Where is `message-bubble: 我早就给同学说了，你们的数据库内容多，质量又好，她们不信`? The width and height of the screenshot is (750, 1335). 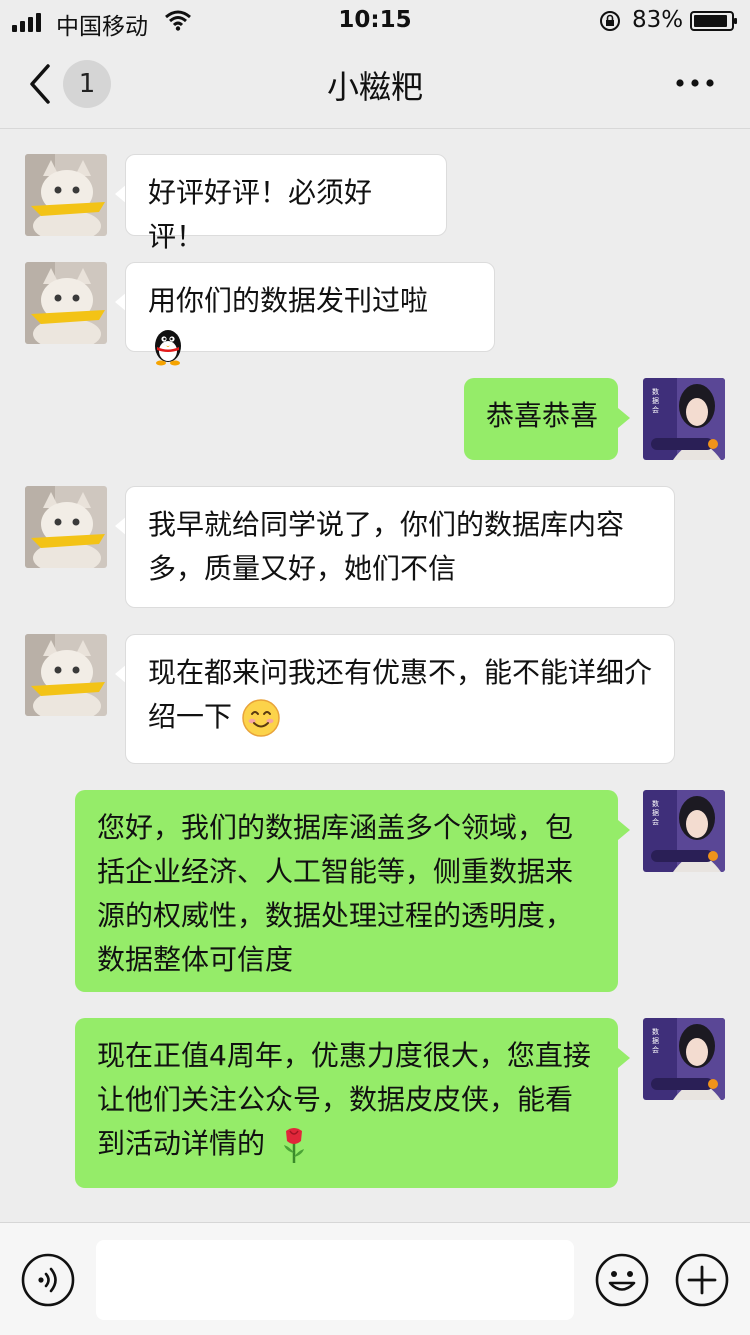
message-bubble: 我早就给同学说了，你们的数据库内容多，质量又好，她们不信 is located at coordinates (400, 547).